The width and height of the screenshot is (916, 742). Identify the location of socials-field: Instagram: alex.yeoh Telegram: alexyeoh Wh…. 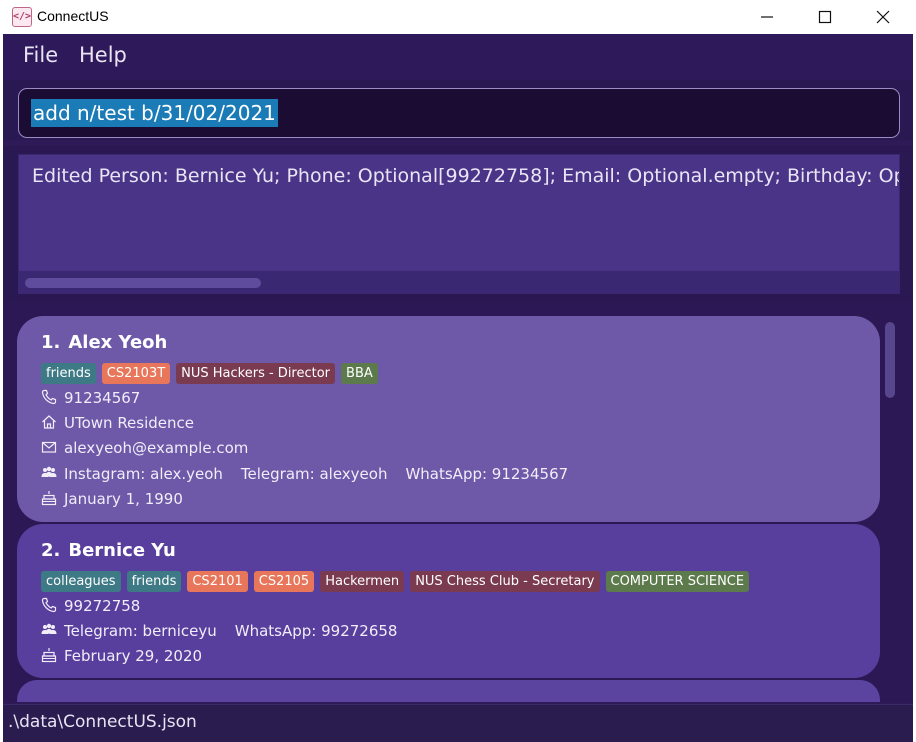
(304, 474).